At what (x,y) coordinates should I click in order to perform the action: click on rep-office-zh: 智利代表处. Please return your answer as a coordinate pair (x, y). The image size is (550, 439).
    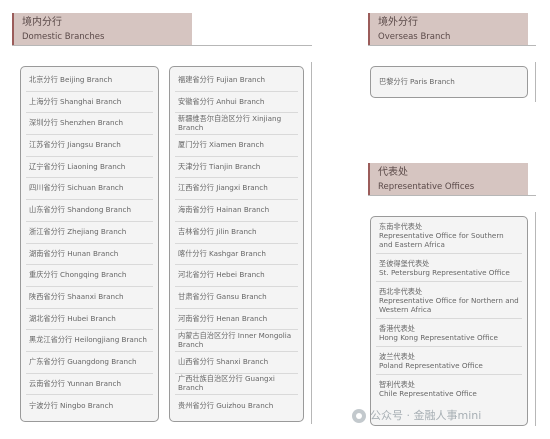
    Looking at the image, I should click on (397, 384).